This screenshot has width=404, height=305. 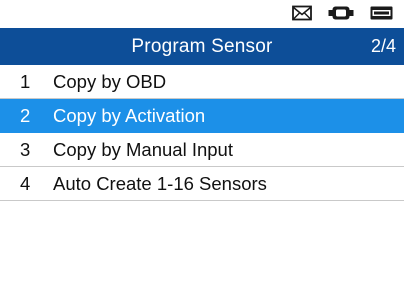 What do you see at coordinates (25, 115) in the screenshot?
I see `menu-item-number: 2` at bounding box center [25, 115].